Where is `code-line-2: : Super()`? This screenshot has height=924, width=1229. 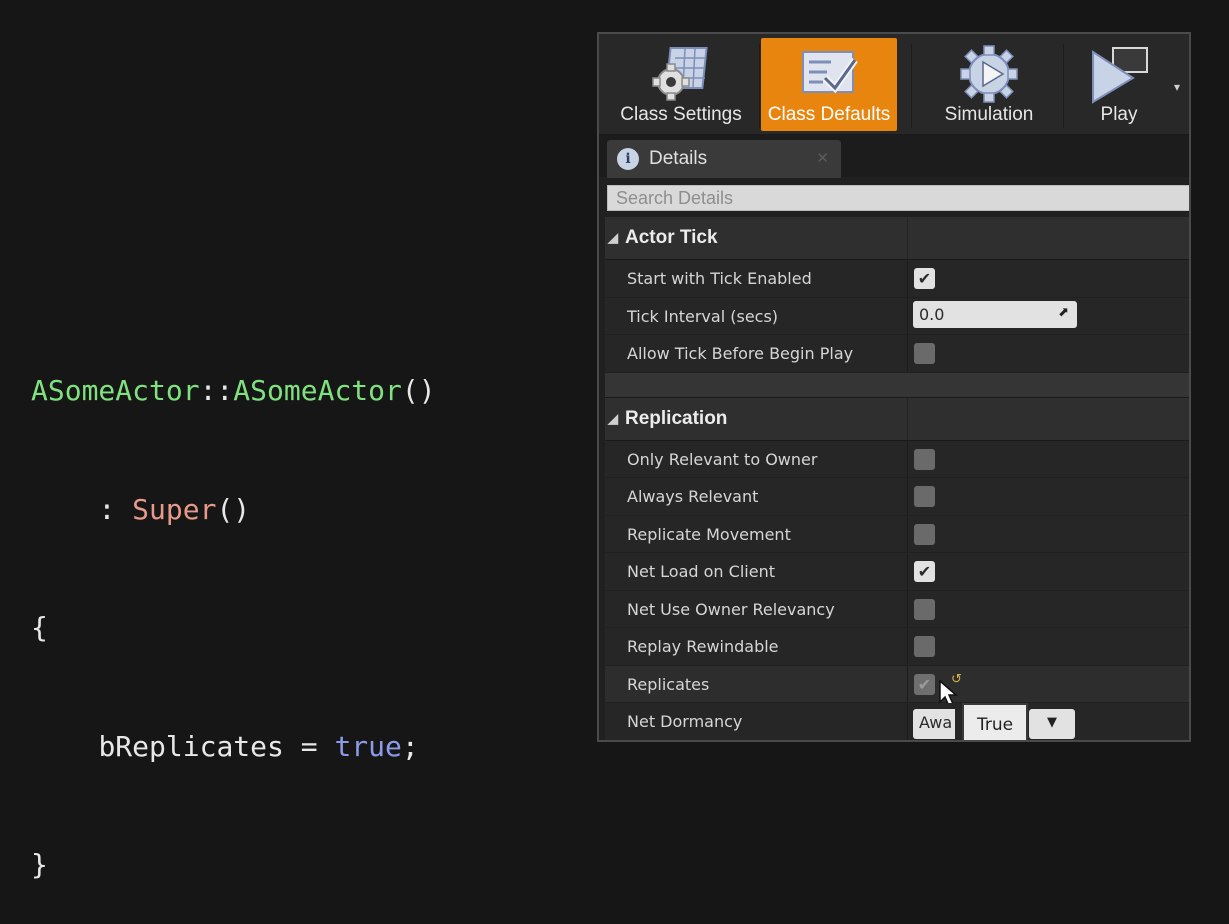
code-line-2: : Super() is located at coordinates (233, 510).